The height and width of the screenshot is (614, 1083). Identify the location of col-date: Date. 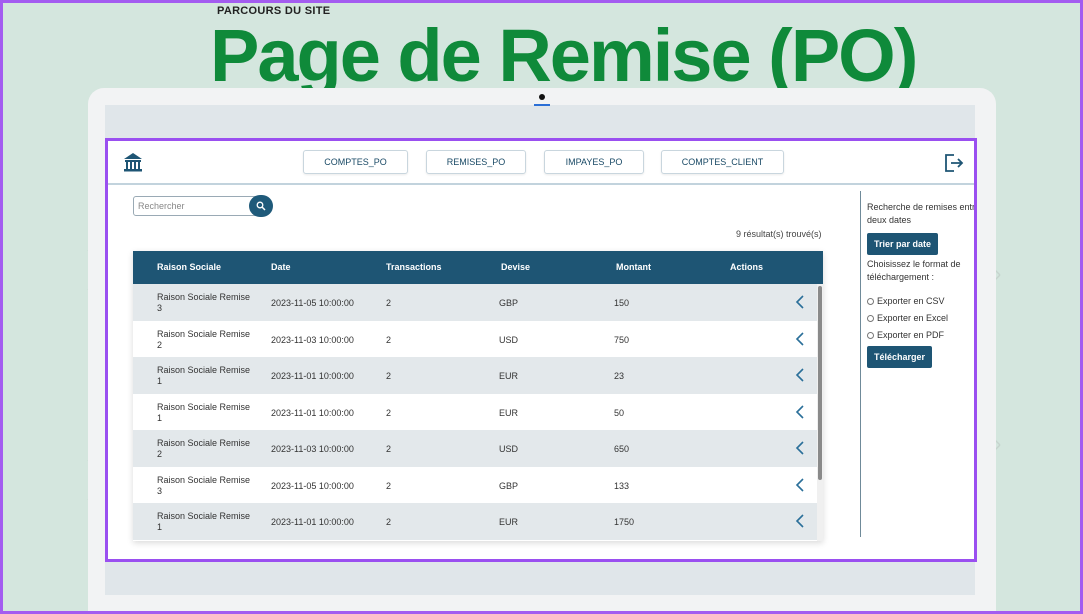
(281, 267).